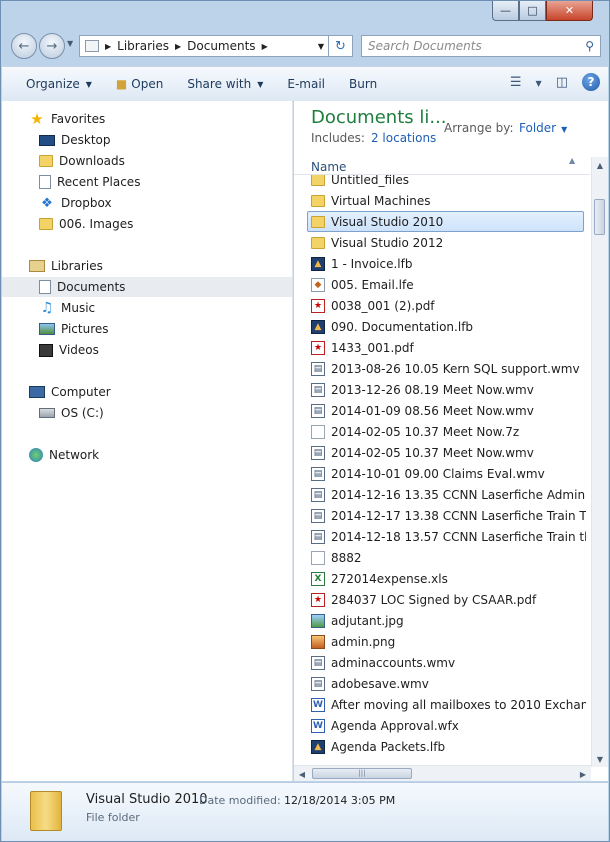  I want to click on list-item: ◆ 005. Email.lfe, so click(440, 284).